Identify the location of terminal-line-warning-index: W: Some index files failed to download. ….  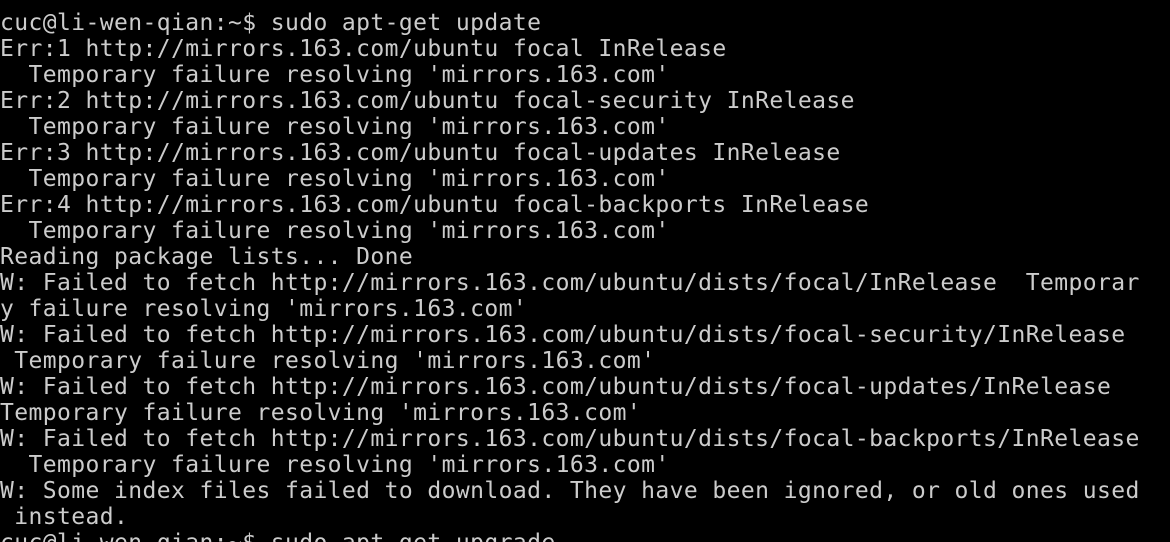
(570, 491).